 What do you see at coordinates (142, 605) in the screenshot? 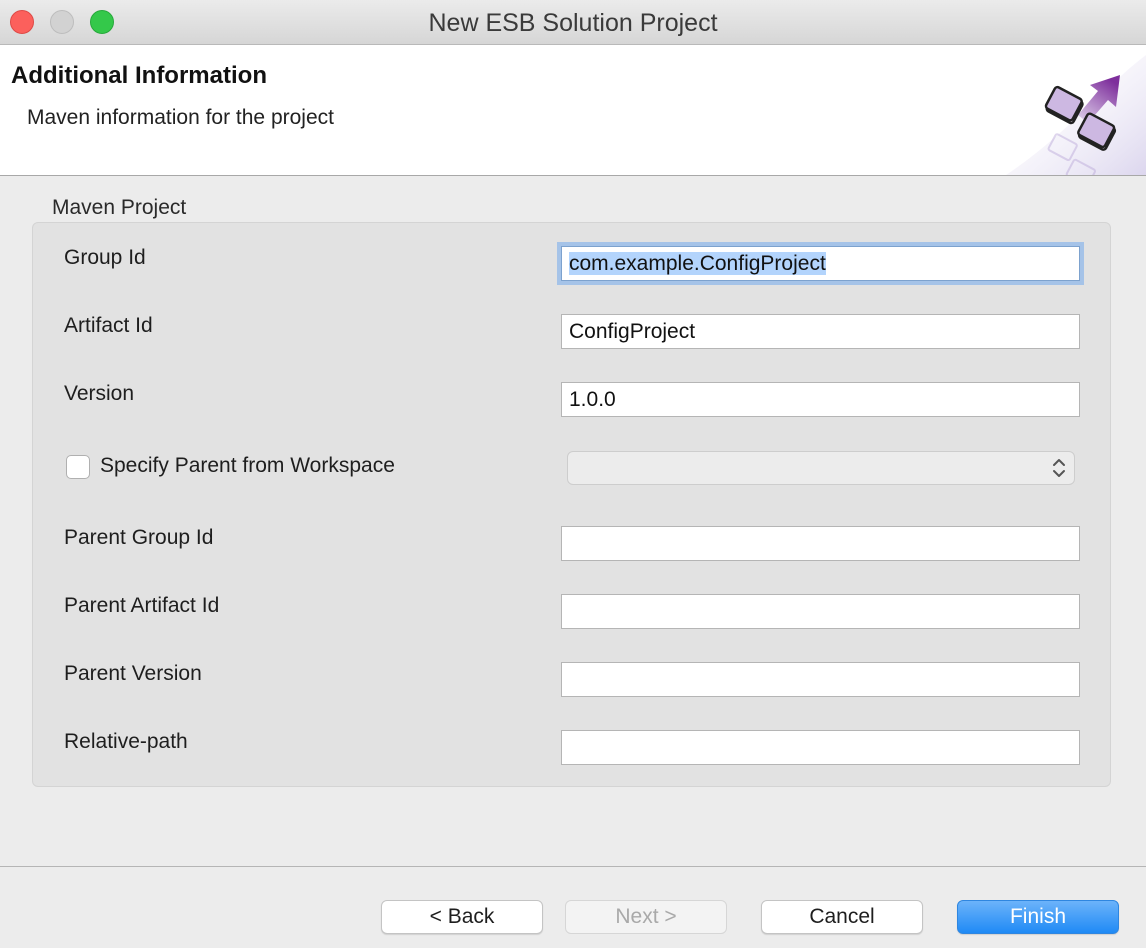
I see `parent-artifact-id-label: Parent Artifact Id` at bounding box center [142, 605].